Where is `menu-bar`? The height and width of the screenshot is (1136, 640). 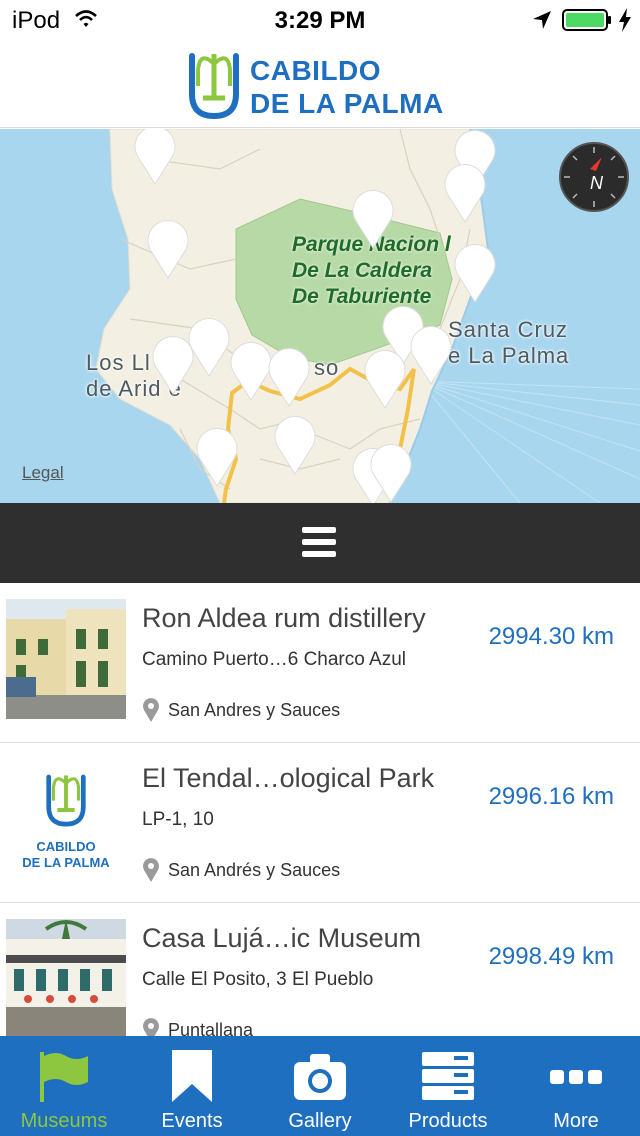
menu-bar is located at coordinates (320, 543).